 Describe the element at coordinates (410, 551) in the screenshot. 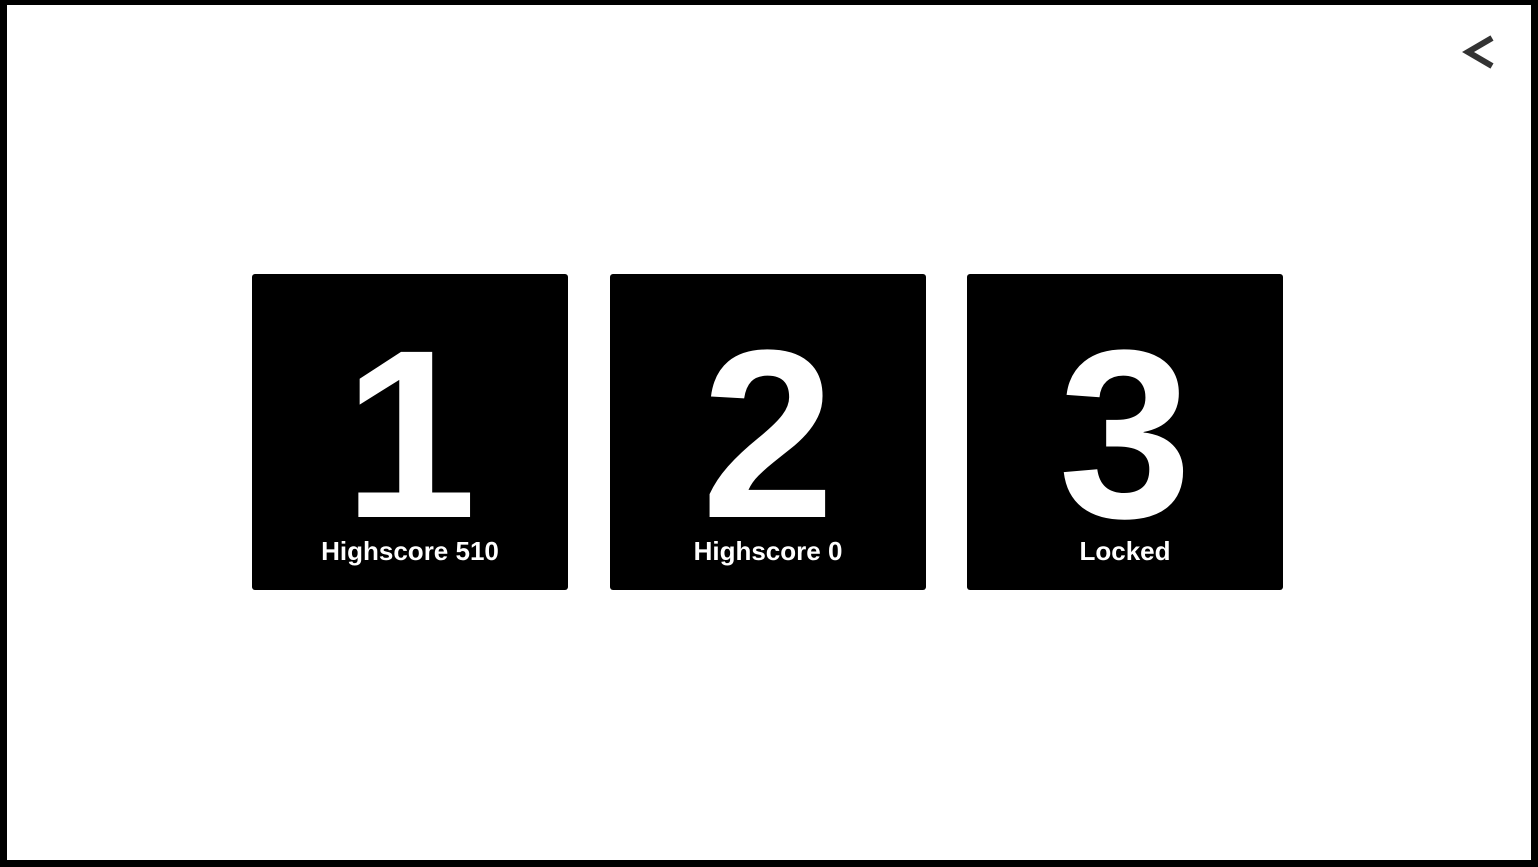

I see `level-highscore: Highscore 510` at that location.